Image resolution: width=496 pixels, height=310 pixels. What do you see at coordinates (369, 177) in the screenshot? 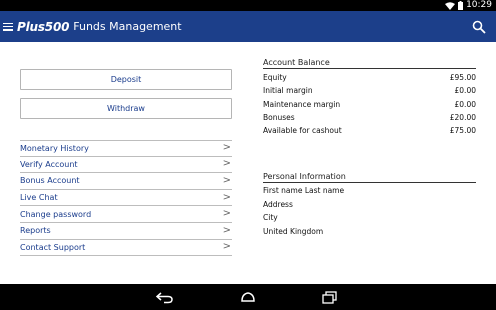
I see `personal-information-title: Personal Information` at bounding box center [369, 177].